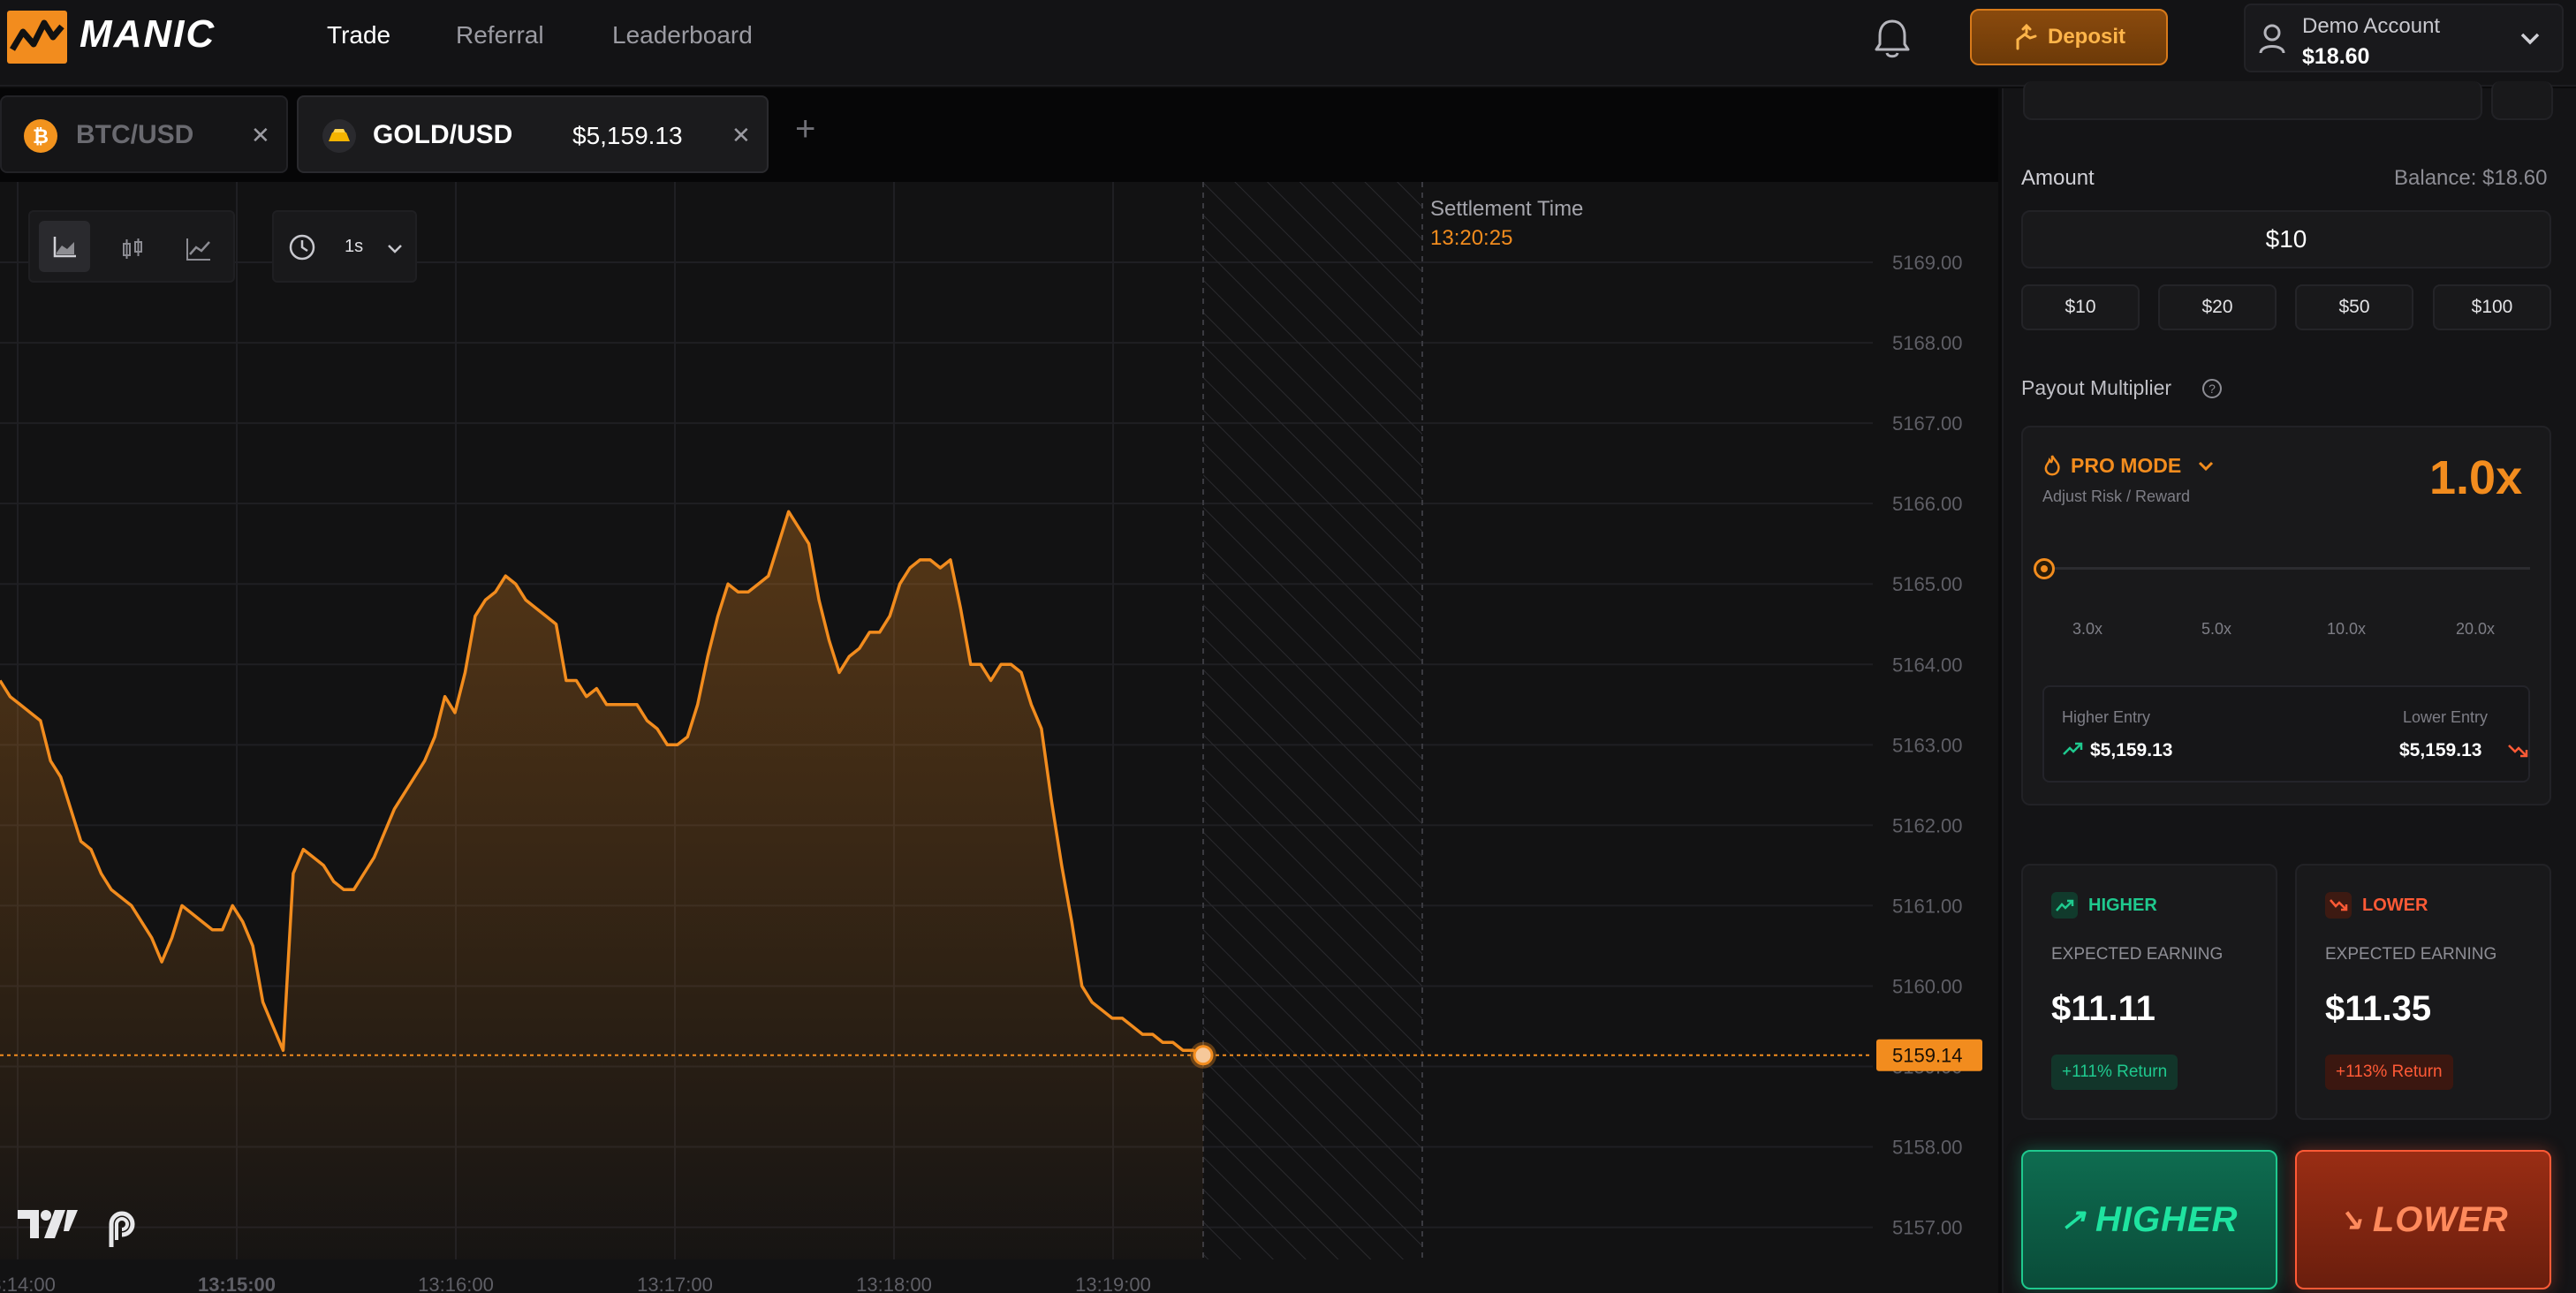 The height and width of the screenshot is (1293, 2576). Describe the element at coordinates (456, 1283) in the screenshot. I see `x-tick-label: 13:16:00` at that location.